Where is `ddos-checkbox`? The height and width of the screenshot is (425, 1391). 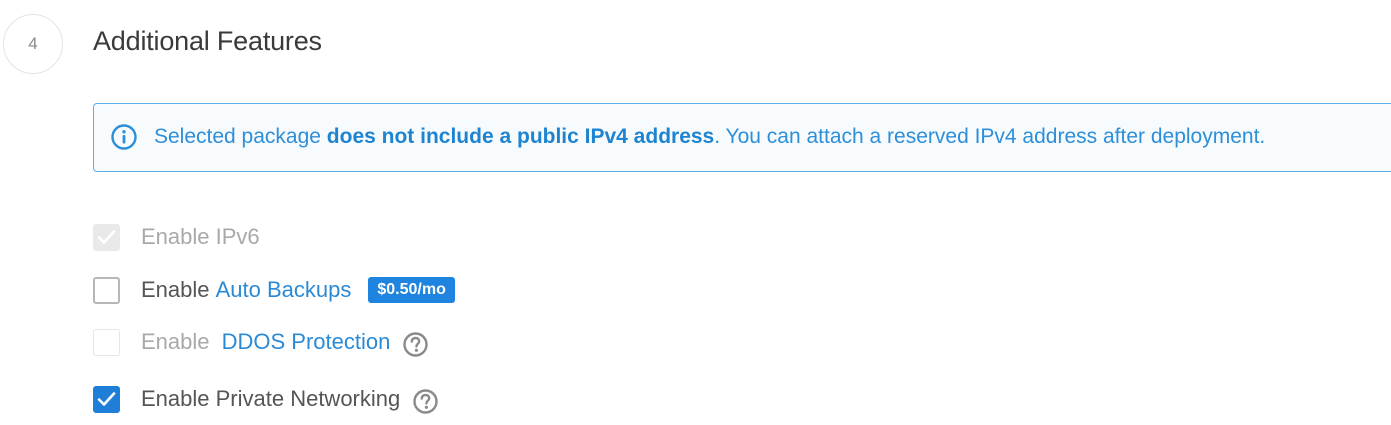
ddos-checkbox is located at coordinates (106, 342).